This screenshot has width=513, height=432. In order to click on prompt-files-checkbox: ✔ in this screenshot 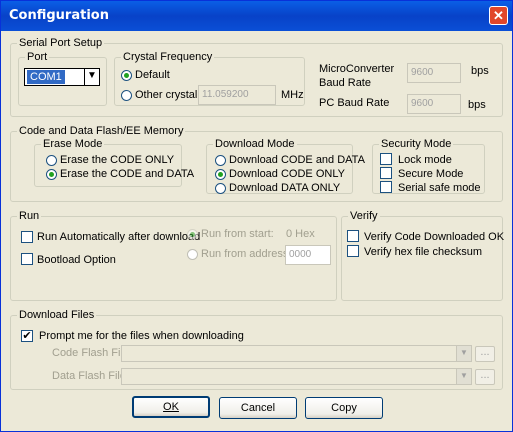, I will do `click(27, 336)`.